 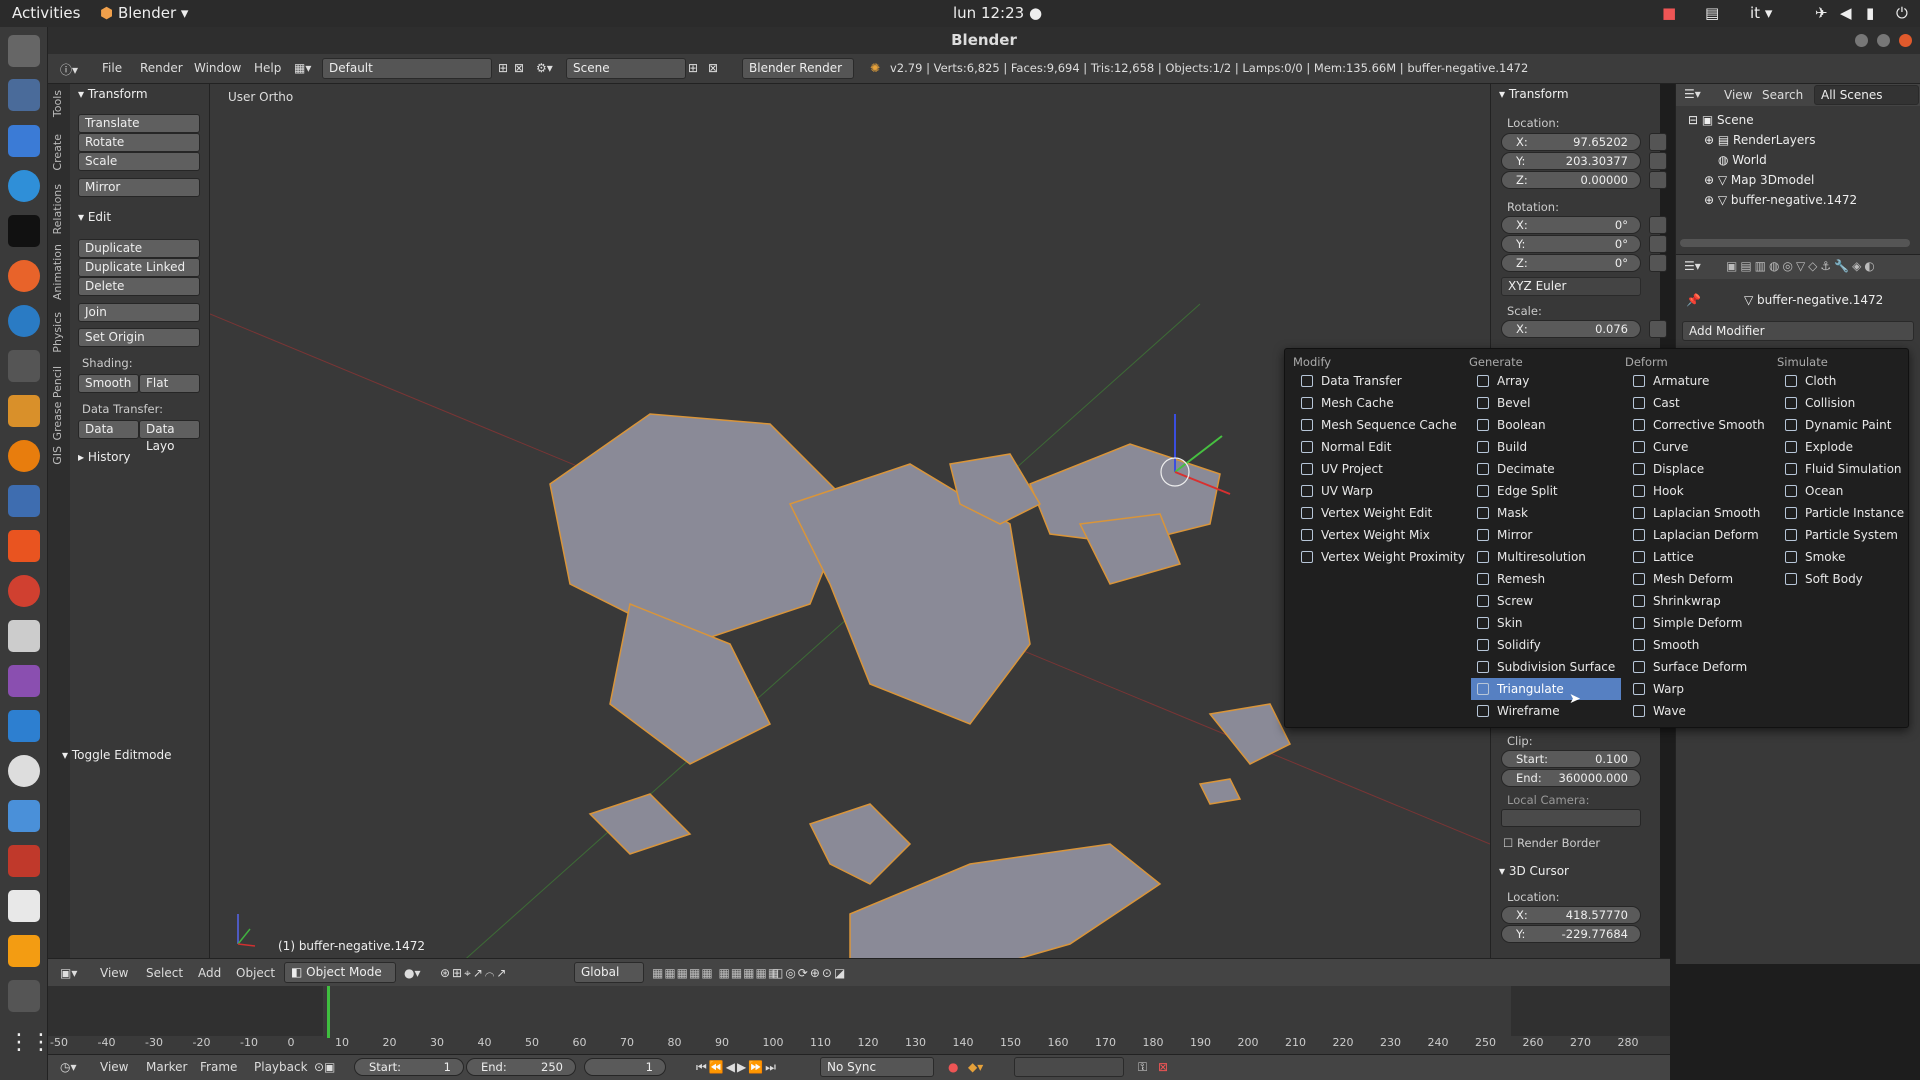 What do you see at coordinates (1546, 535) in the screenshot?
I see `menu-item-generate: Mirror` at bounding box center [1546, 535].